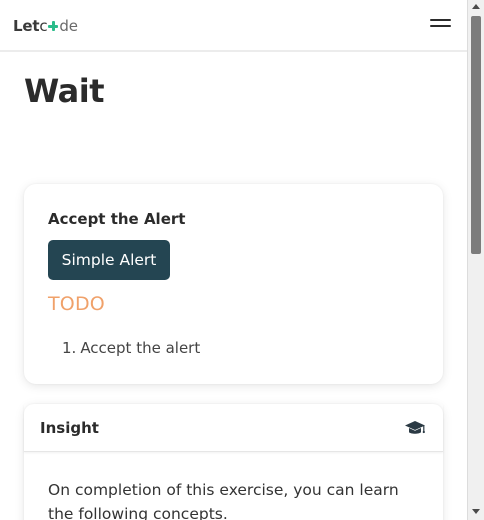  What do you see at coordinates (476, 6) in the screenshot?
I see `scroll-up-arrow-icon` at bounding box center [476, 6].